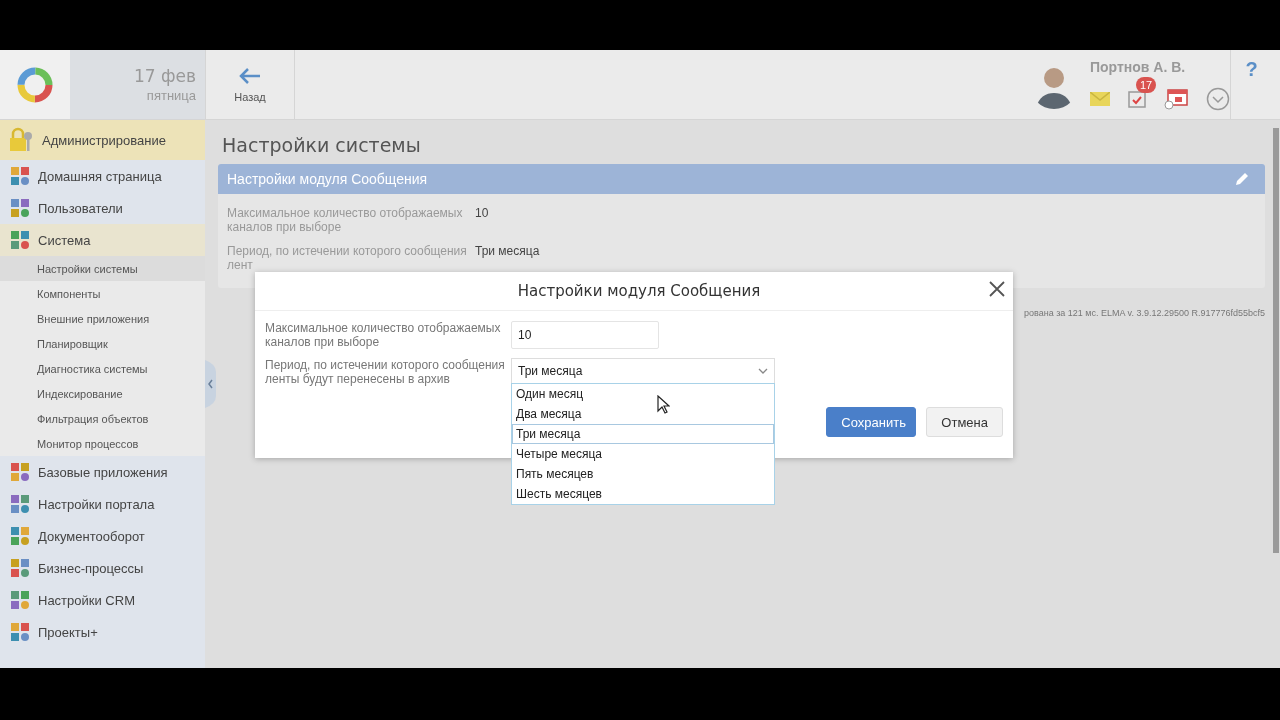 This screenshot has width=1280, height=720. I want to click on pencil-icon, so click(1242, 179).